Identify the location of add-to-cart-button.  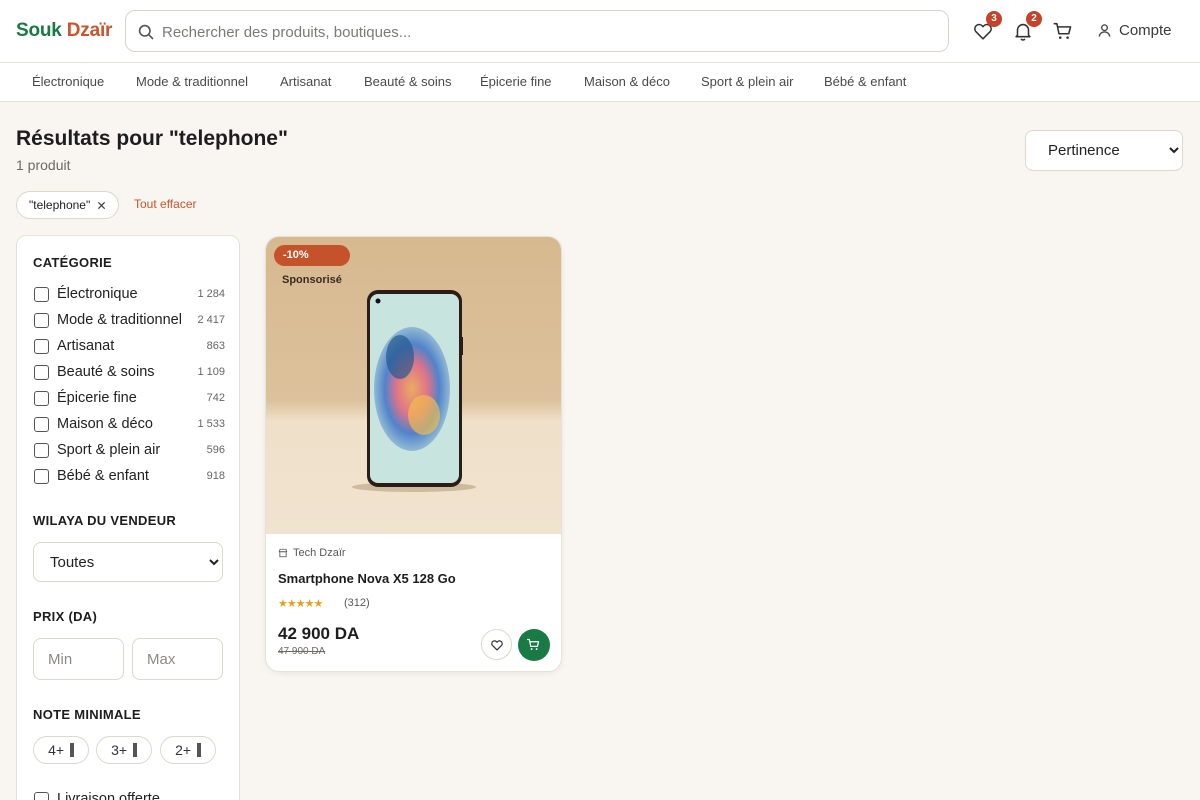
(534, 645).